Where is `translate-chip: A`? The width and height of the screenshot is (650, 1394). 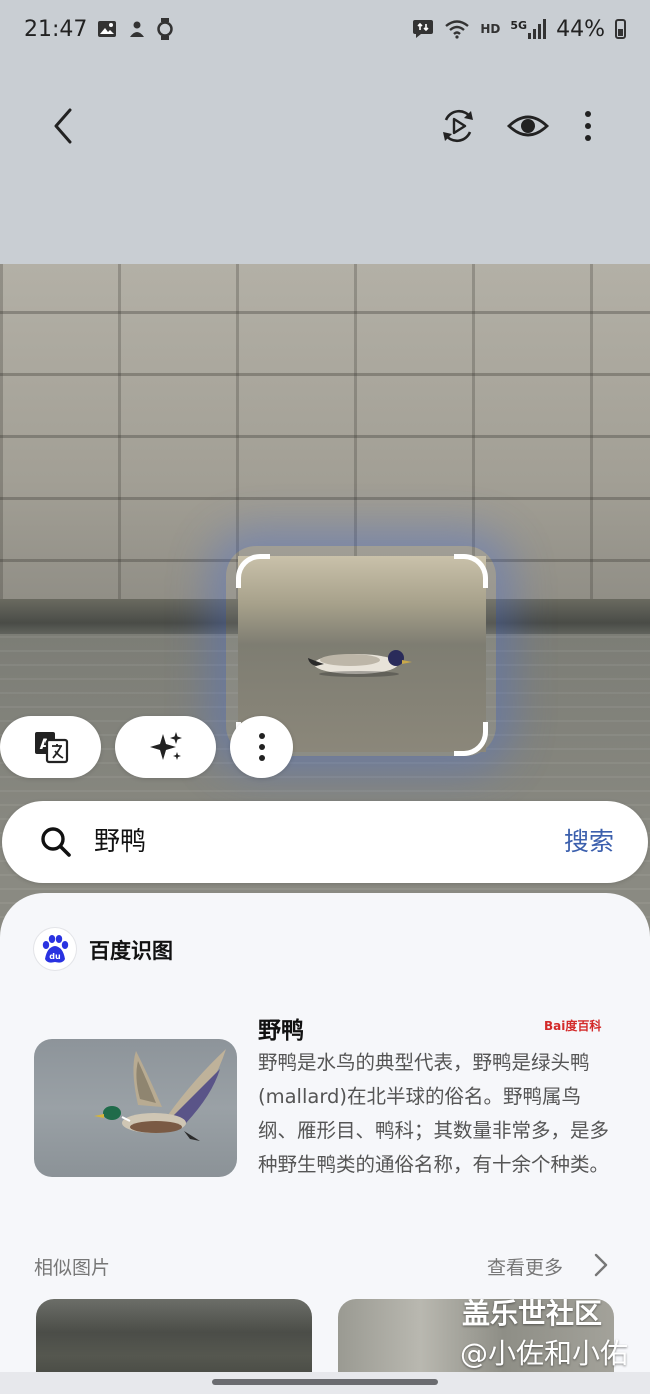
translate-chip: A is located at coordinates (50, 747).